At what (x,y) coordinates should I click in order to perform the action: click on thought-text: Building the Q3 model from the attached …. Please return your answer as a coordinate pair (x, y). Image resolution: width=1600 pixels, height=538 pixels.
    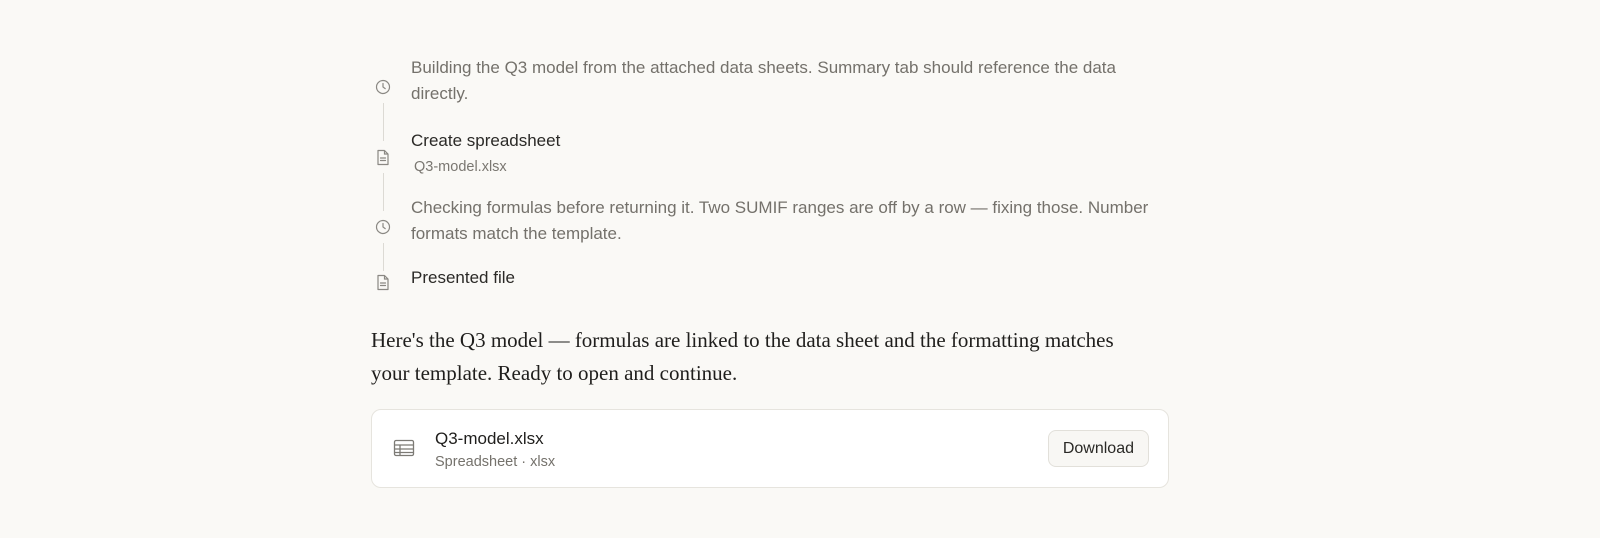
    Looking at the image, I should click on (763, 80).